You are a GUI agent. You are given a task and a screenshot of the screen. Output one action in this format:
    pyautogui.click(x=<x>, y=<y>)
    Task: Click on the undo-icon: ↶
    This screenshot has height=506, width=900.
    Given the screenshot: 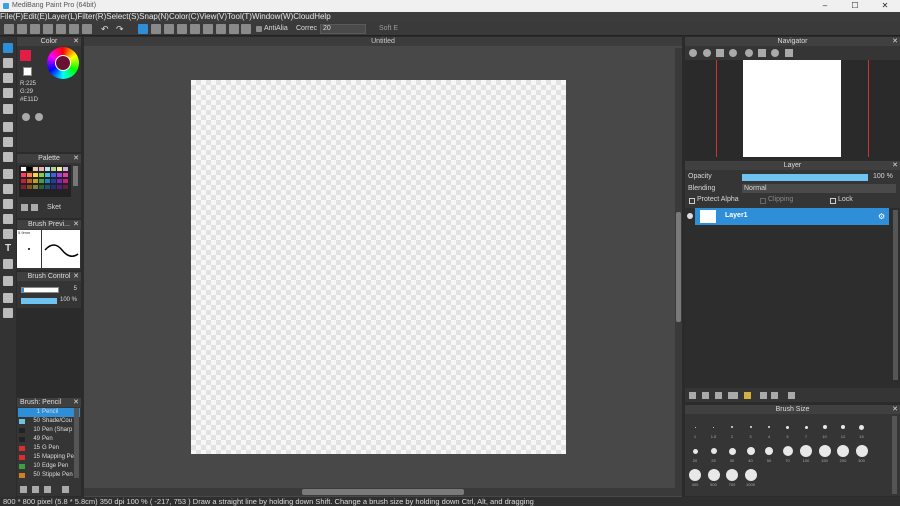 What is the action you would take?
    pyautogui.click(x=105, y=29)
    